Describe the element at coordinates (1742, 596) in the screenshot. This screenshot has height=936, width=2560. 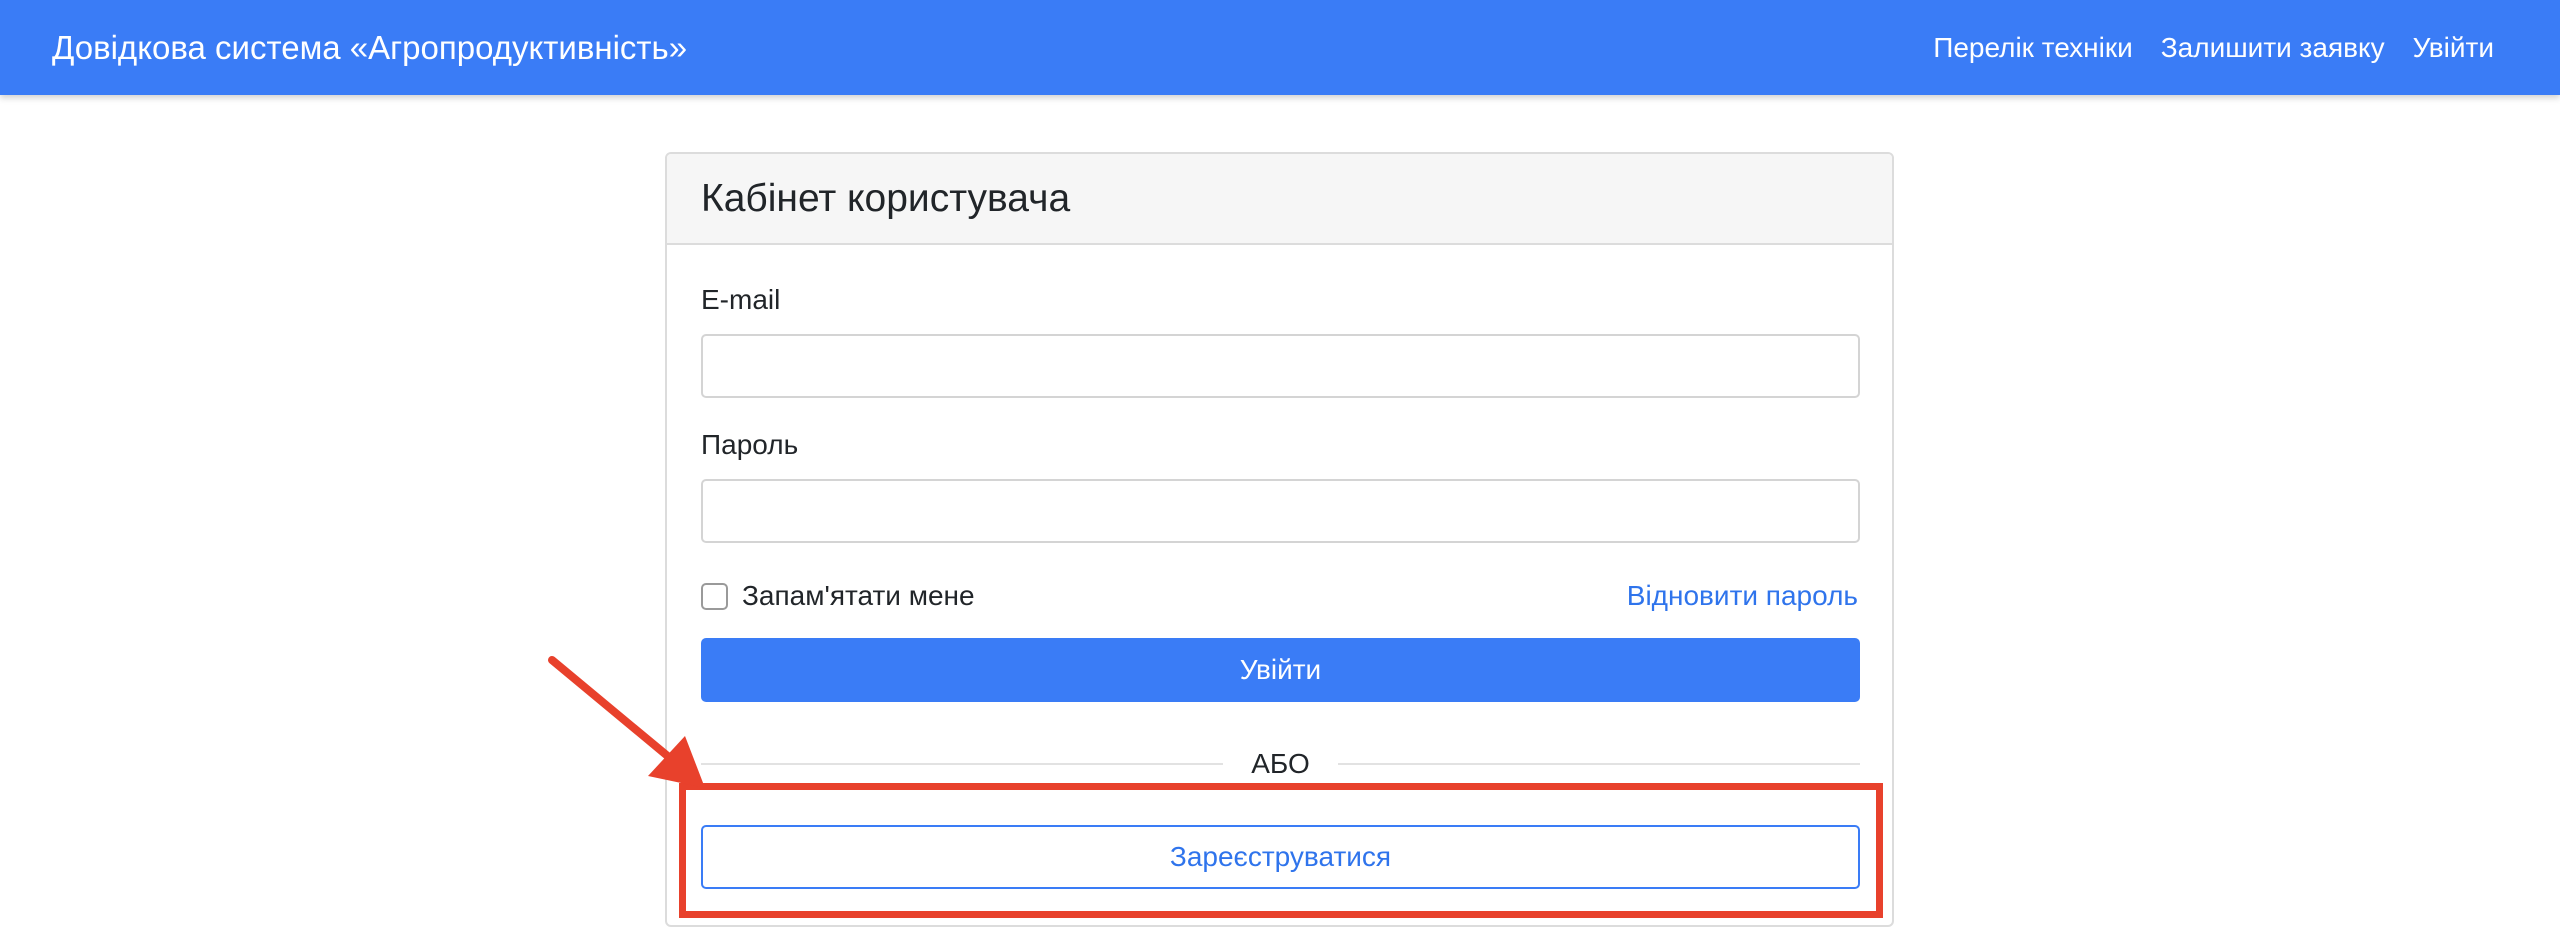
I see `forgot-password-link: Відновити пароль` at that location.